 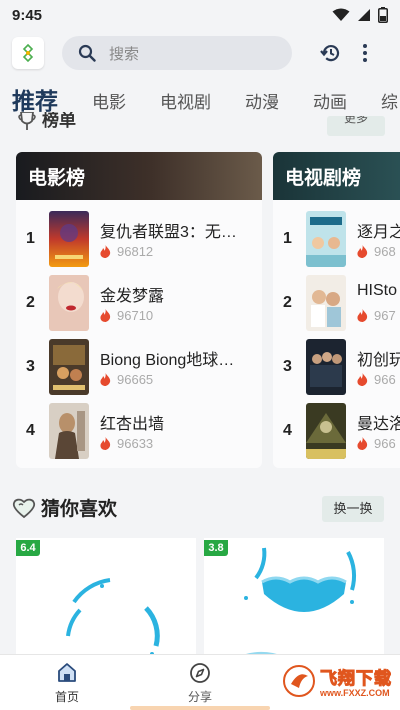 What do you see at coordinates (377, 290) in the screenshot?
I see `rank-title: HISto` at bounding box center [377, 290].